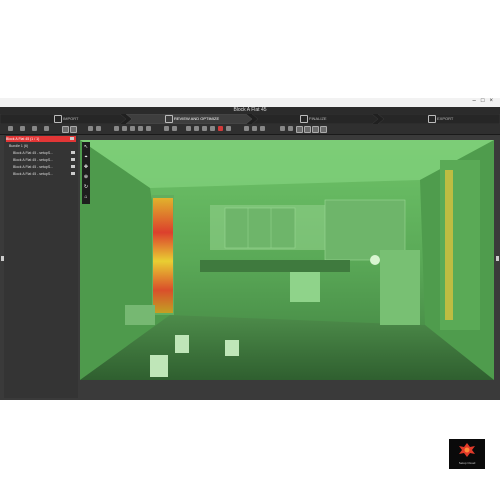 The image size is (500, 500). Describe the element at coordinates (166, 128) in the screenshot. I see `pencil-icon` at that location.